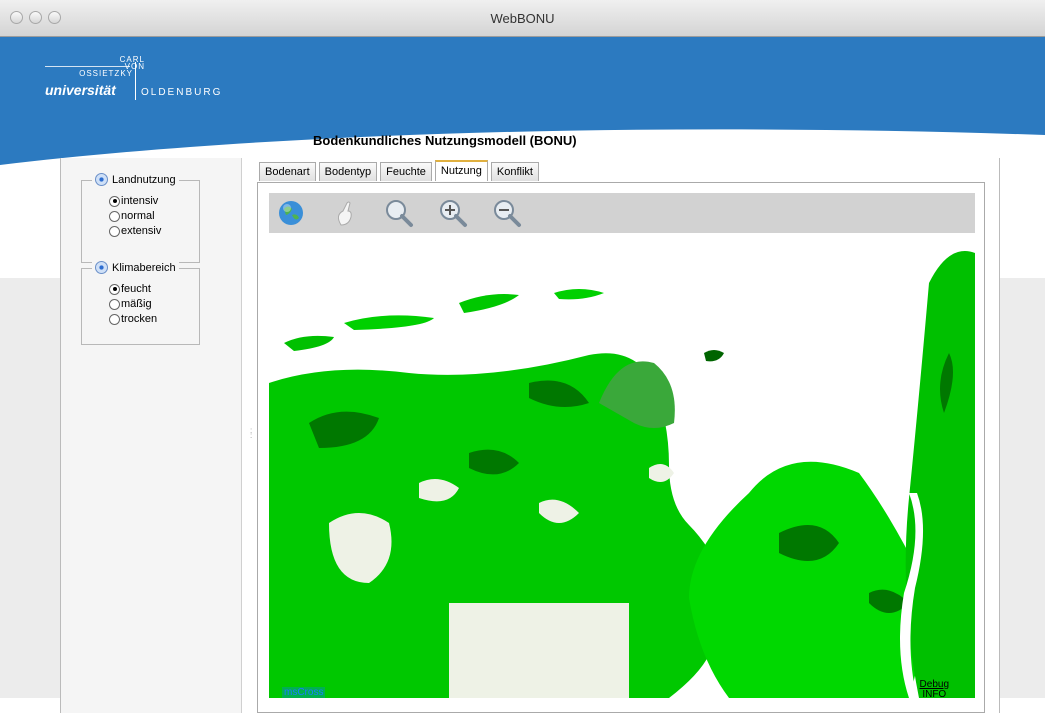  I want to click on option-maessig: mäßig, so click(130, 304).